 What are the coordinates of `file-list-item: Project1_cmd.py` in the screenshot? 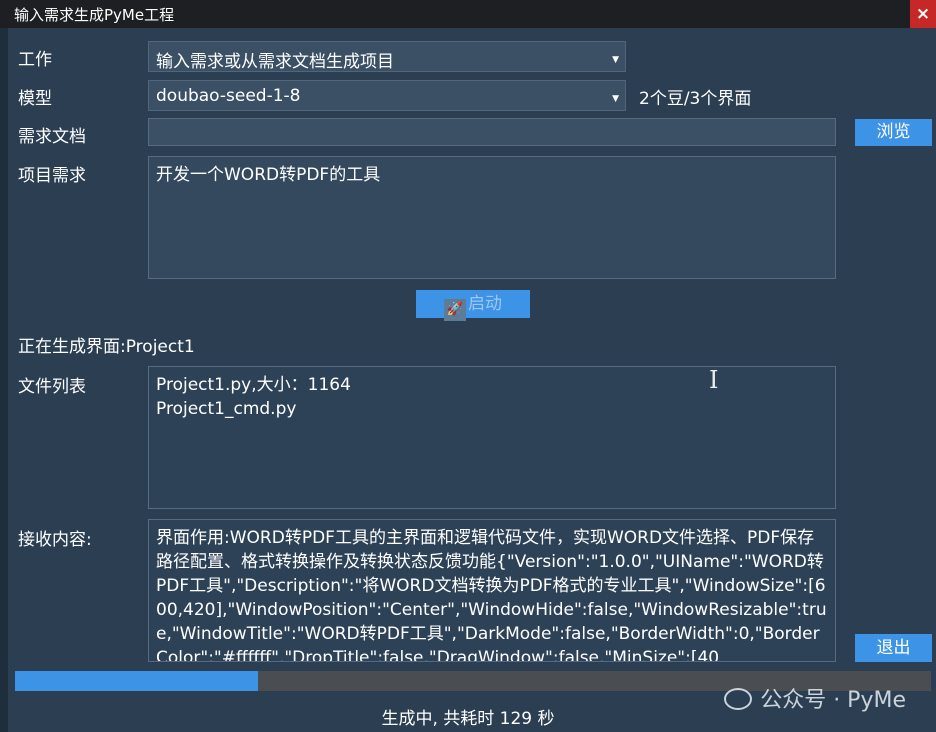 It's located at (226, 409).